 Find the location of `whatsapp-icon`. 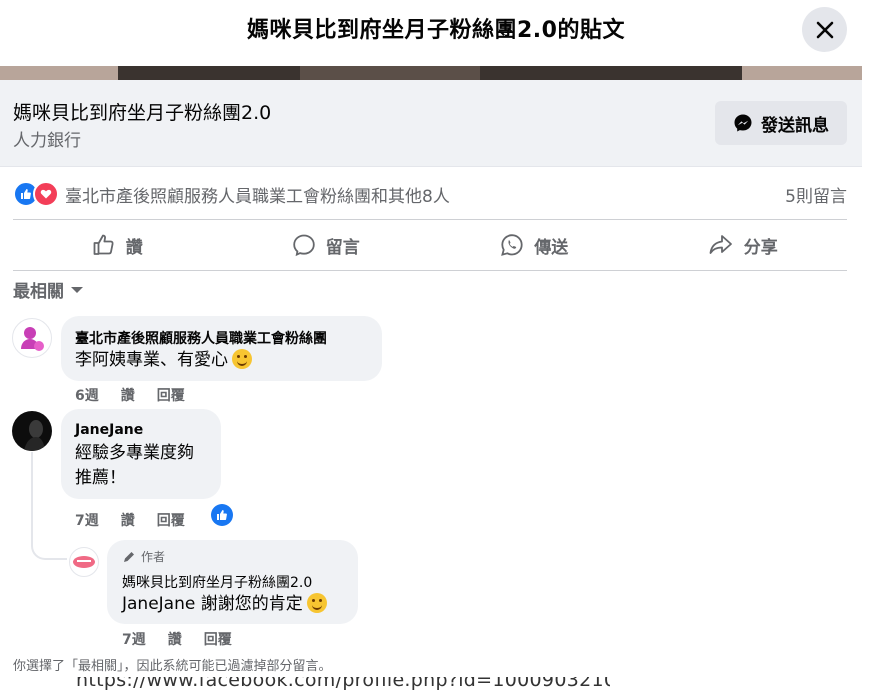

whatsapp-icon is located at coordinates (512, 245).